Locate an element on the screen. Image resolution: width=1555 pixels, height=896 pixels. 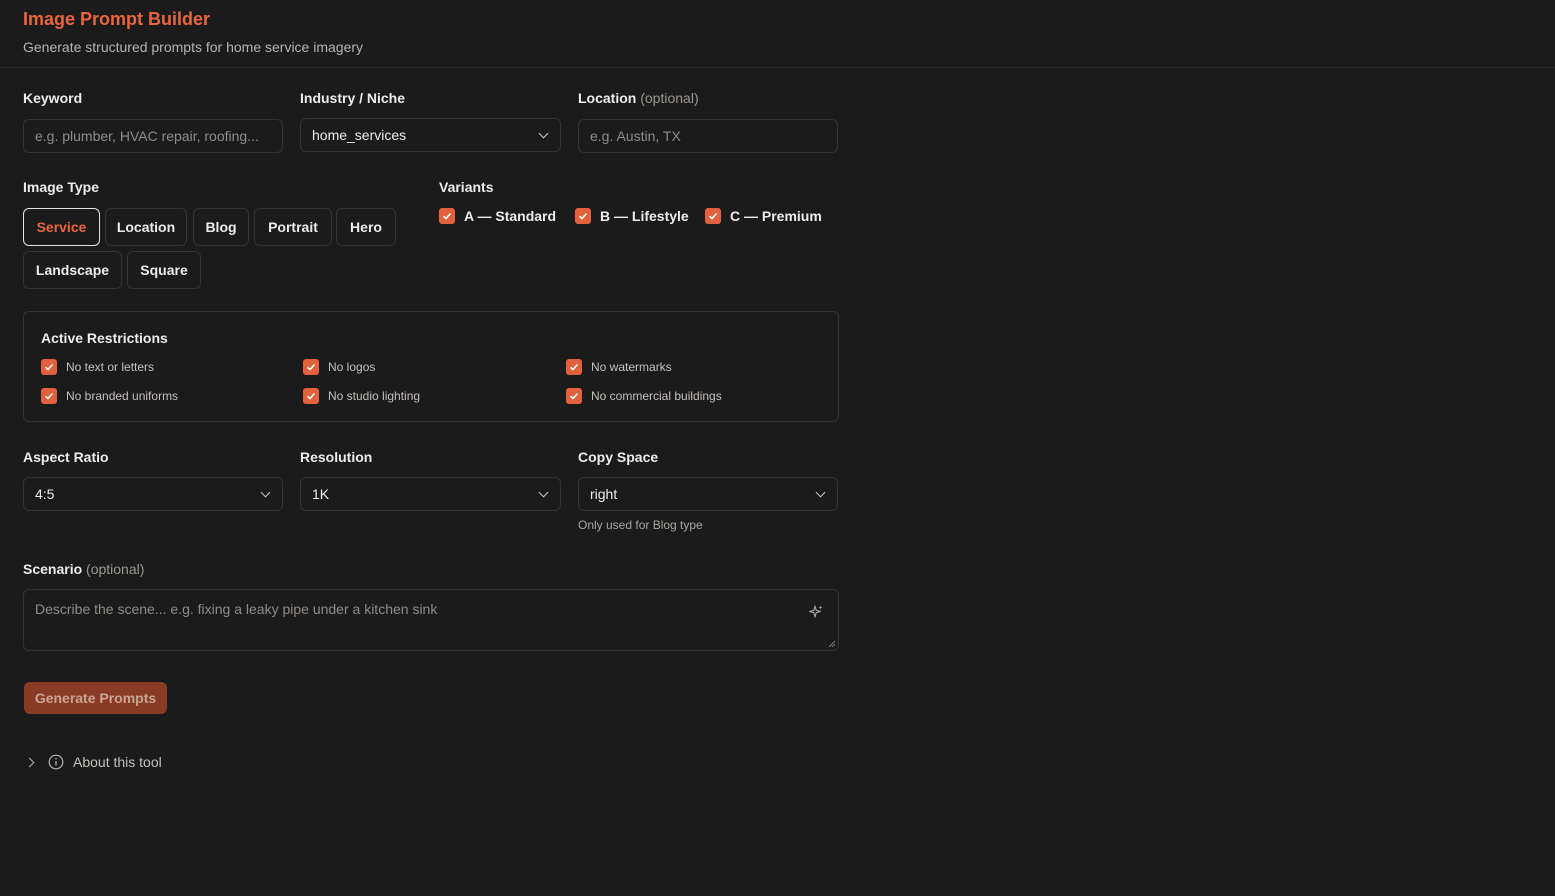
app-title: Image Prompt Builder is located at coordinates (117, 19).